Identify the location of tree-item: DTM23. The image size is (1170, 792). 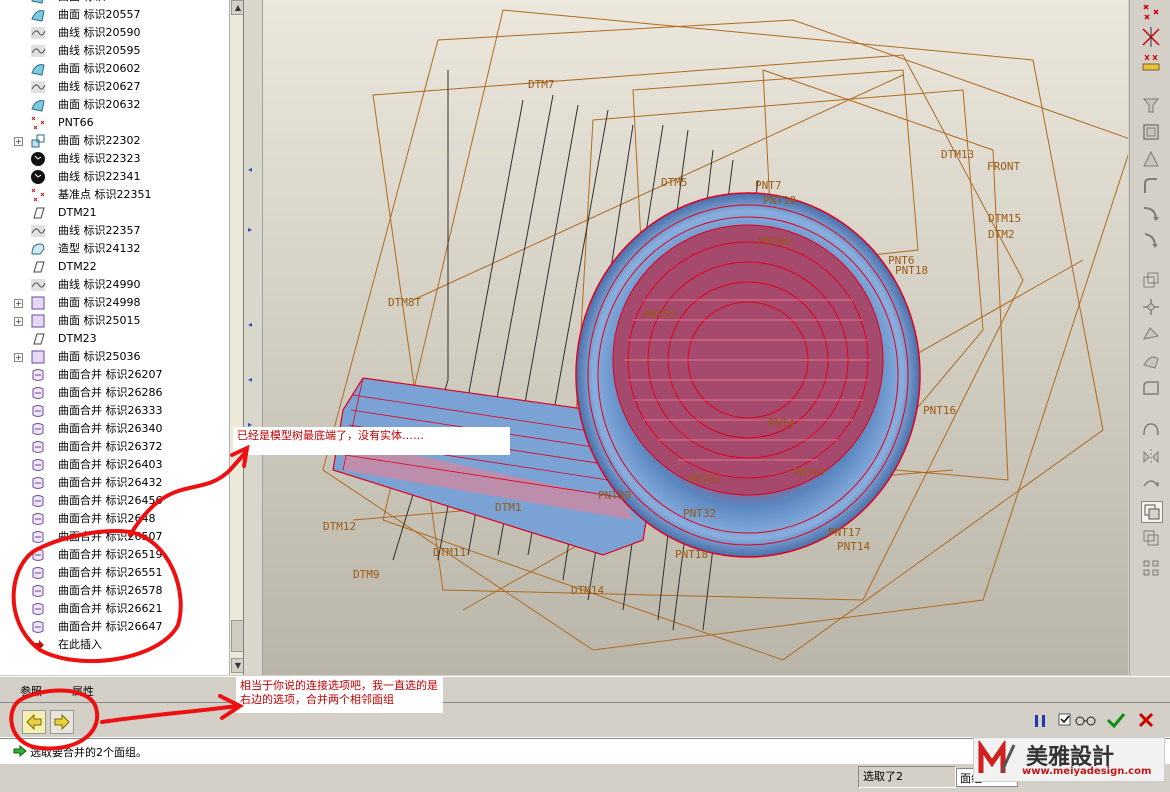
(114, 339).